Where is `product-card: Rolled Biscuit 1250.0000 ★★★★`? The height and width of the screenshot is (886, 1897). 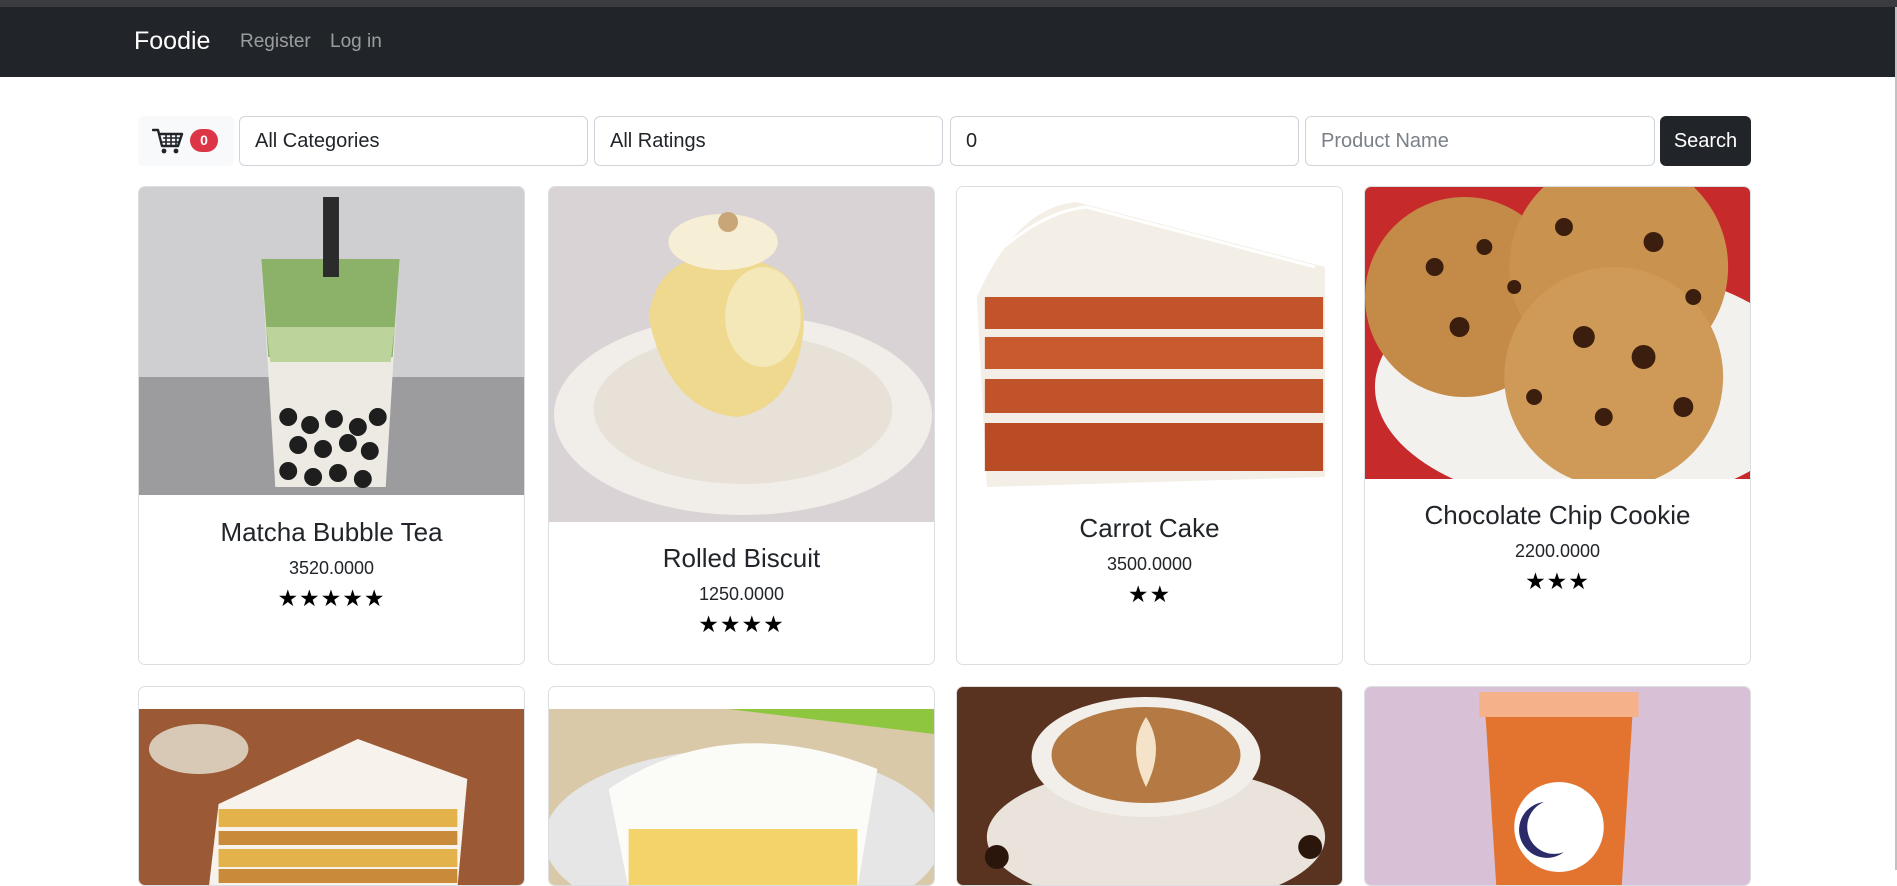 product-card: Rolled Biscuit 1250.0000 ★★★★ is located at coordinates (741, 425).